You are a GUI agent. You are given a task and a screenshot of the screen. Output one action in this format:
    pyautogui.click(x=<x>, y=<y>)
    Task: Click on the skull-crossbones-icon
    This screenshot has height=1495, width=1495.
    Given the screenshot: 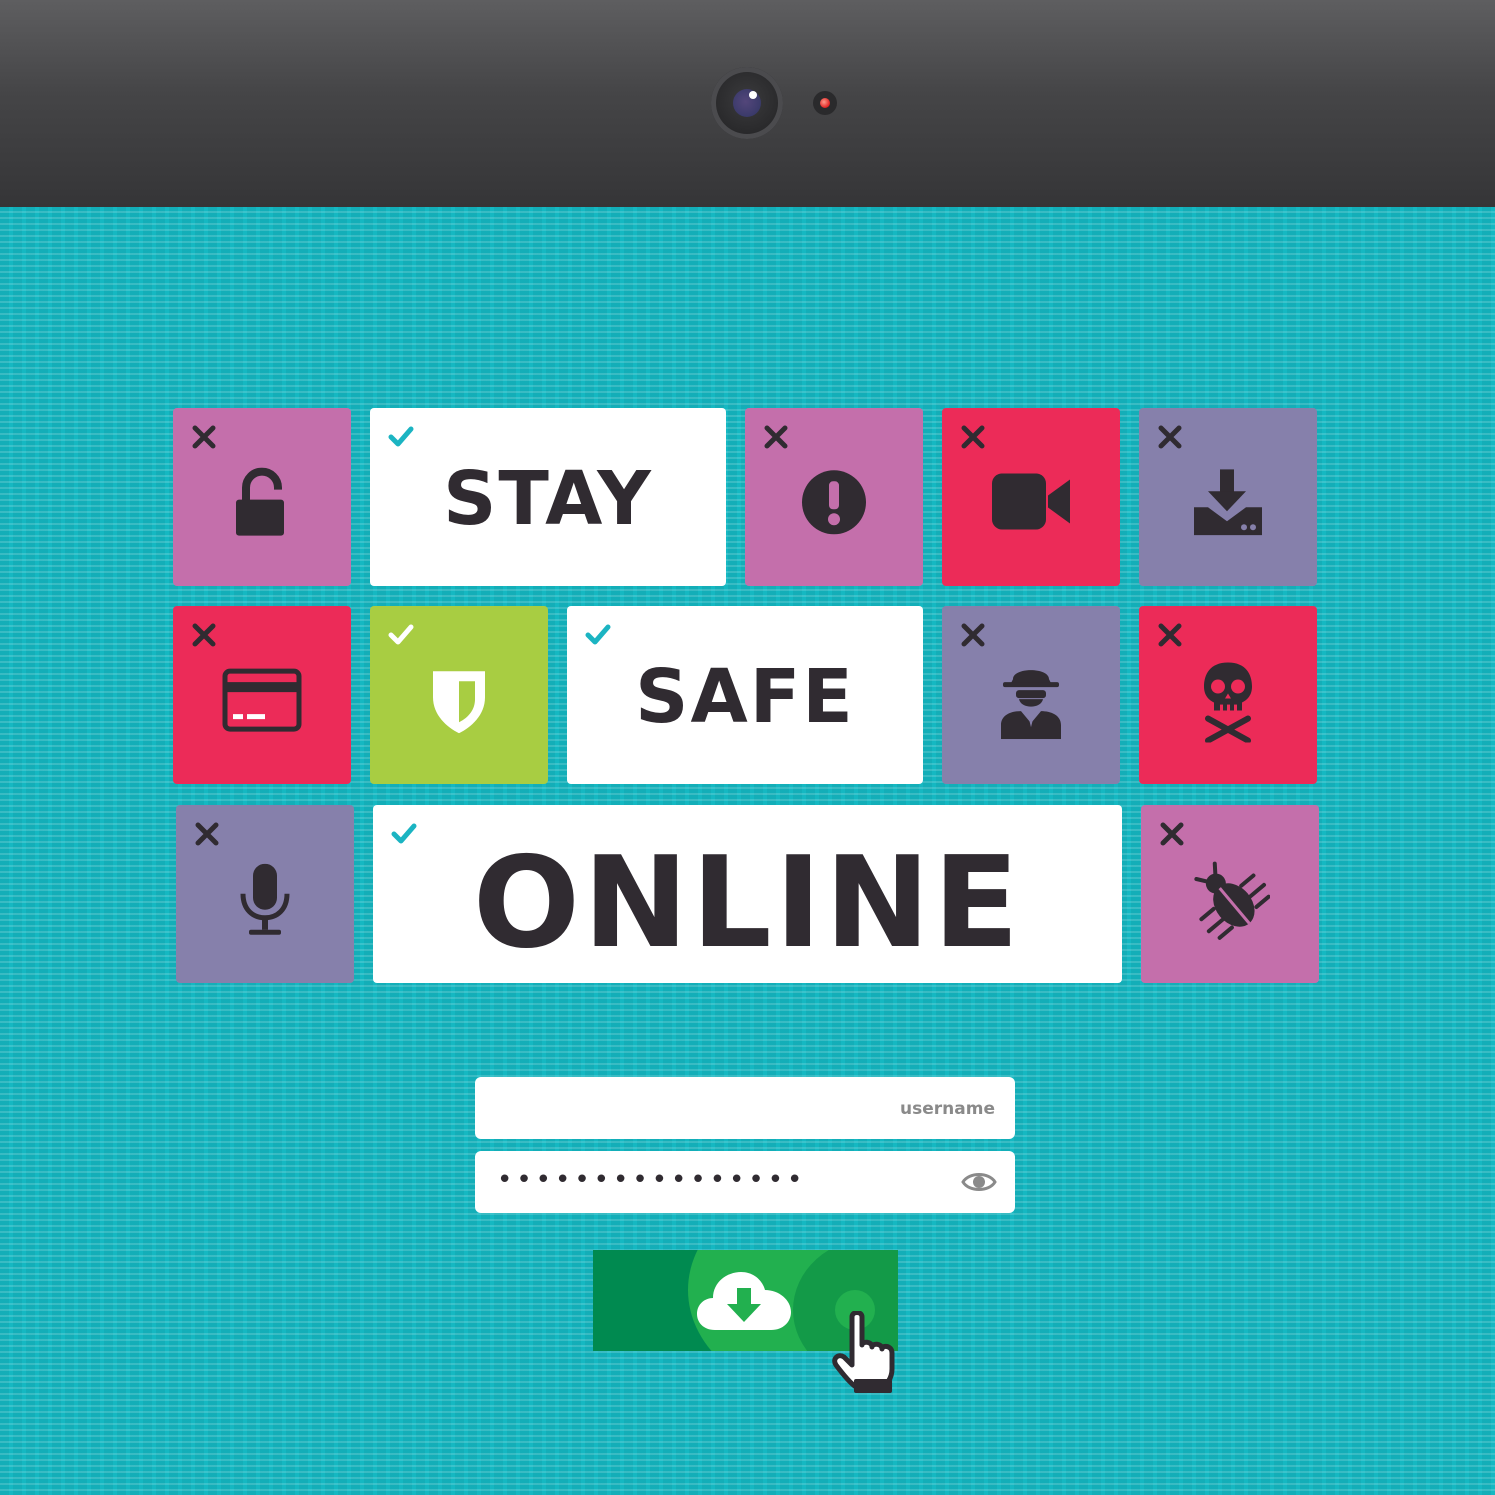 What is the action you would take?
    pyautogui.click(x=1228, y=702)
    